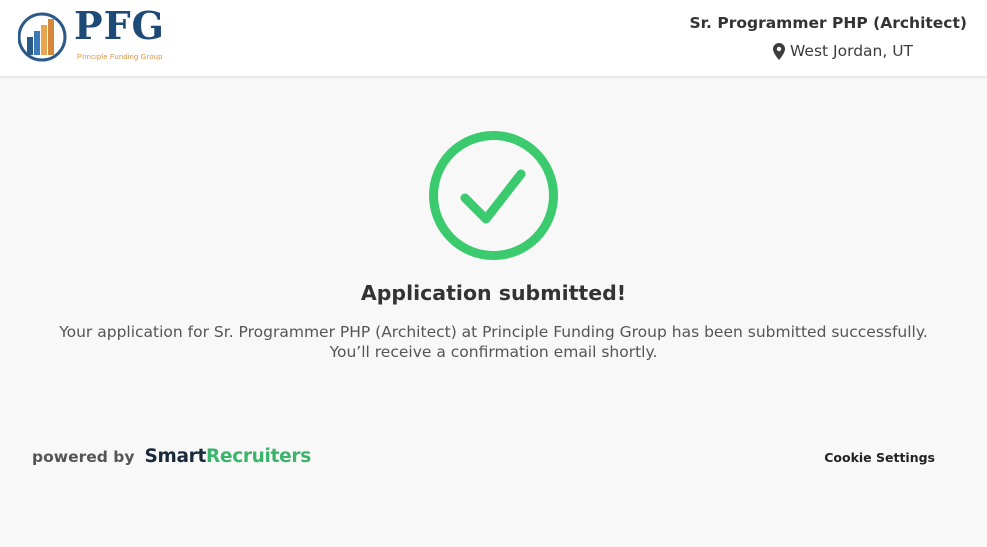 This screenshot has width=987, height=547. Describe the element at coordinates (852, 51) in the screenshot. I see `location-text: West Jordan, UT` at that location.